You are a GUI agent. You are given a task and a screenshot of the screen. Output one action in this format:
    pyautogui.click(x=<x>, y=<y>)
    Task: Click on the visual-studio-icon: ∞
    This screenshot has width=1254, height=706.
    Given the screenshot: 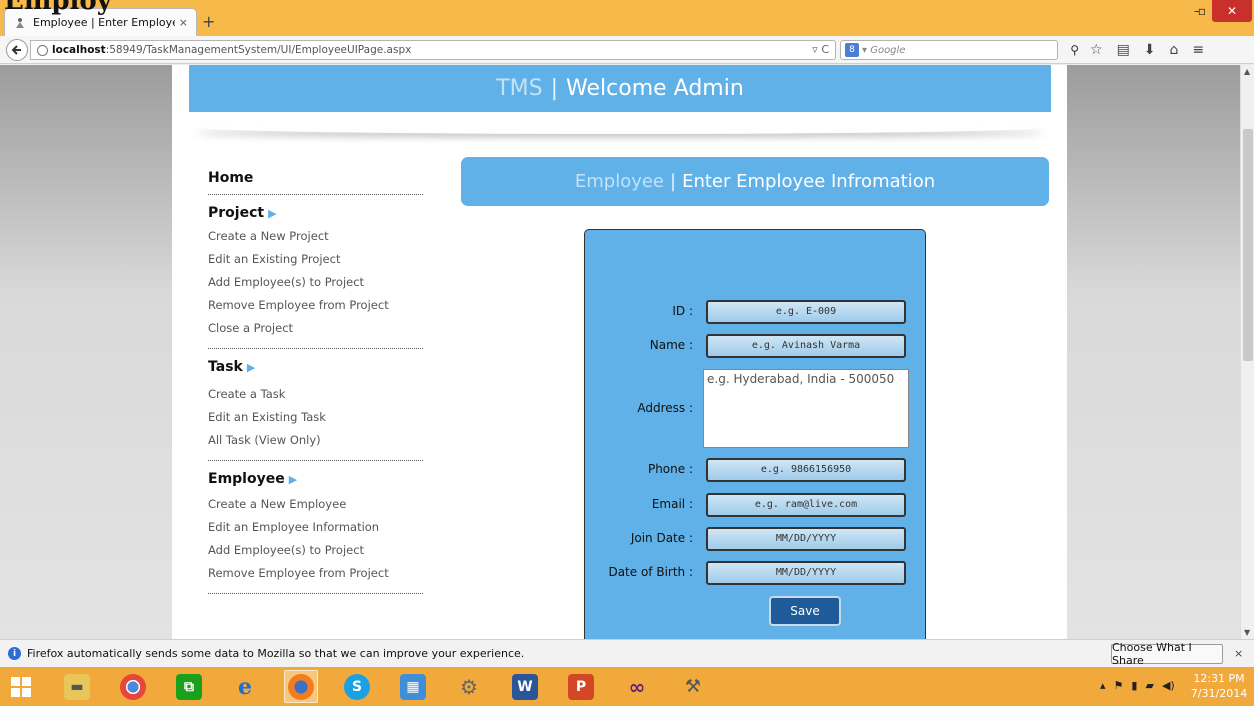 What is the action you would take?
    pyautogui.click(x=637, y=686)
    